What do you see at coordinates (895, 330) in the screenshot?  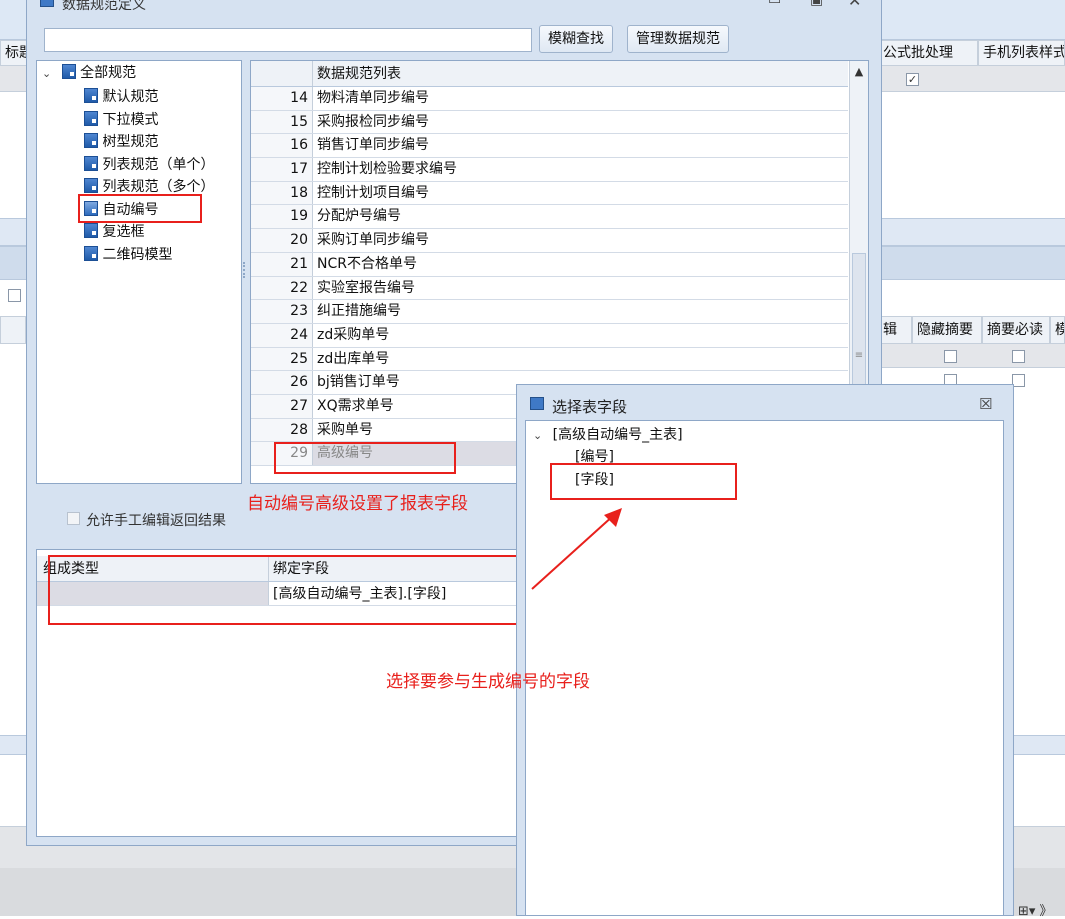 I see `bg-col-header-edit: 辑` at bounding box center [895, 330].